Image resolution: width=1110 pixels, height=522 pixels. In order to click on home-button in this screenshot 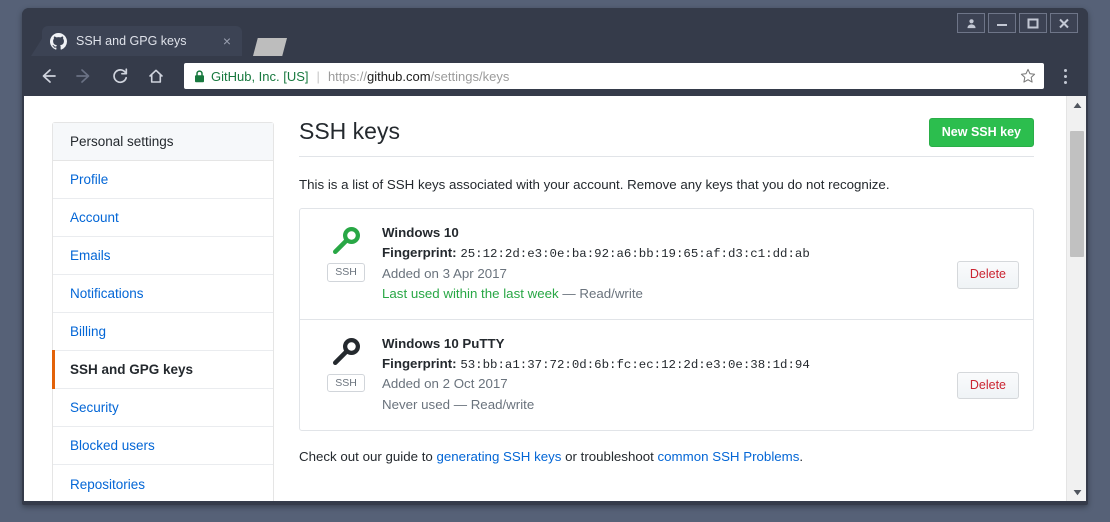, I will do `click(156, 76)`.